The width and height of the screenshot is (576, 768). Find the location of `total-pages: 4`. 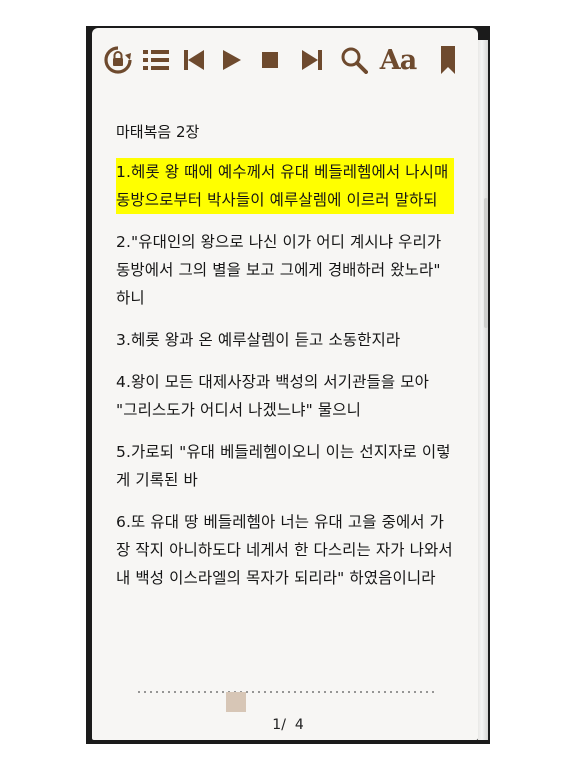

total-pages: 4 is located at coordinates (299, 725).